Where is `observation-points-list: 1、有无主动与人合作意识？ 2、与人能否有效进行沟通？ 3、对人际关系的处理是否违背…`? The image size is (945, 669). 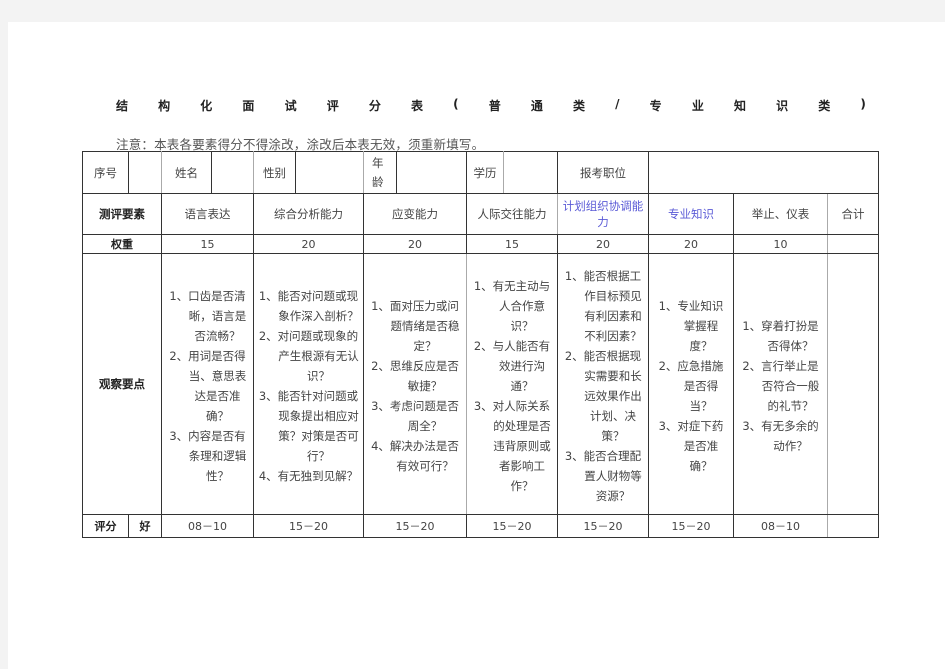 observation-points-list: 1、有无主动与人合作意识？ 2、与人能否有效进行沟通？ 3、对人际关系的处理是否违背… is located at coordinates (512, 386).